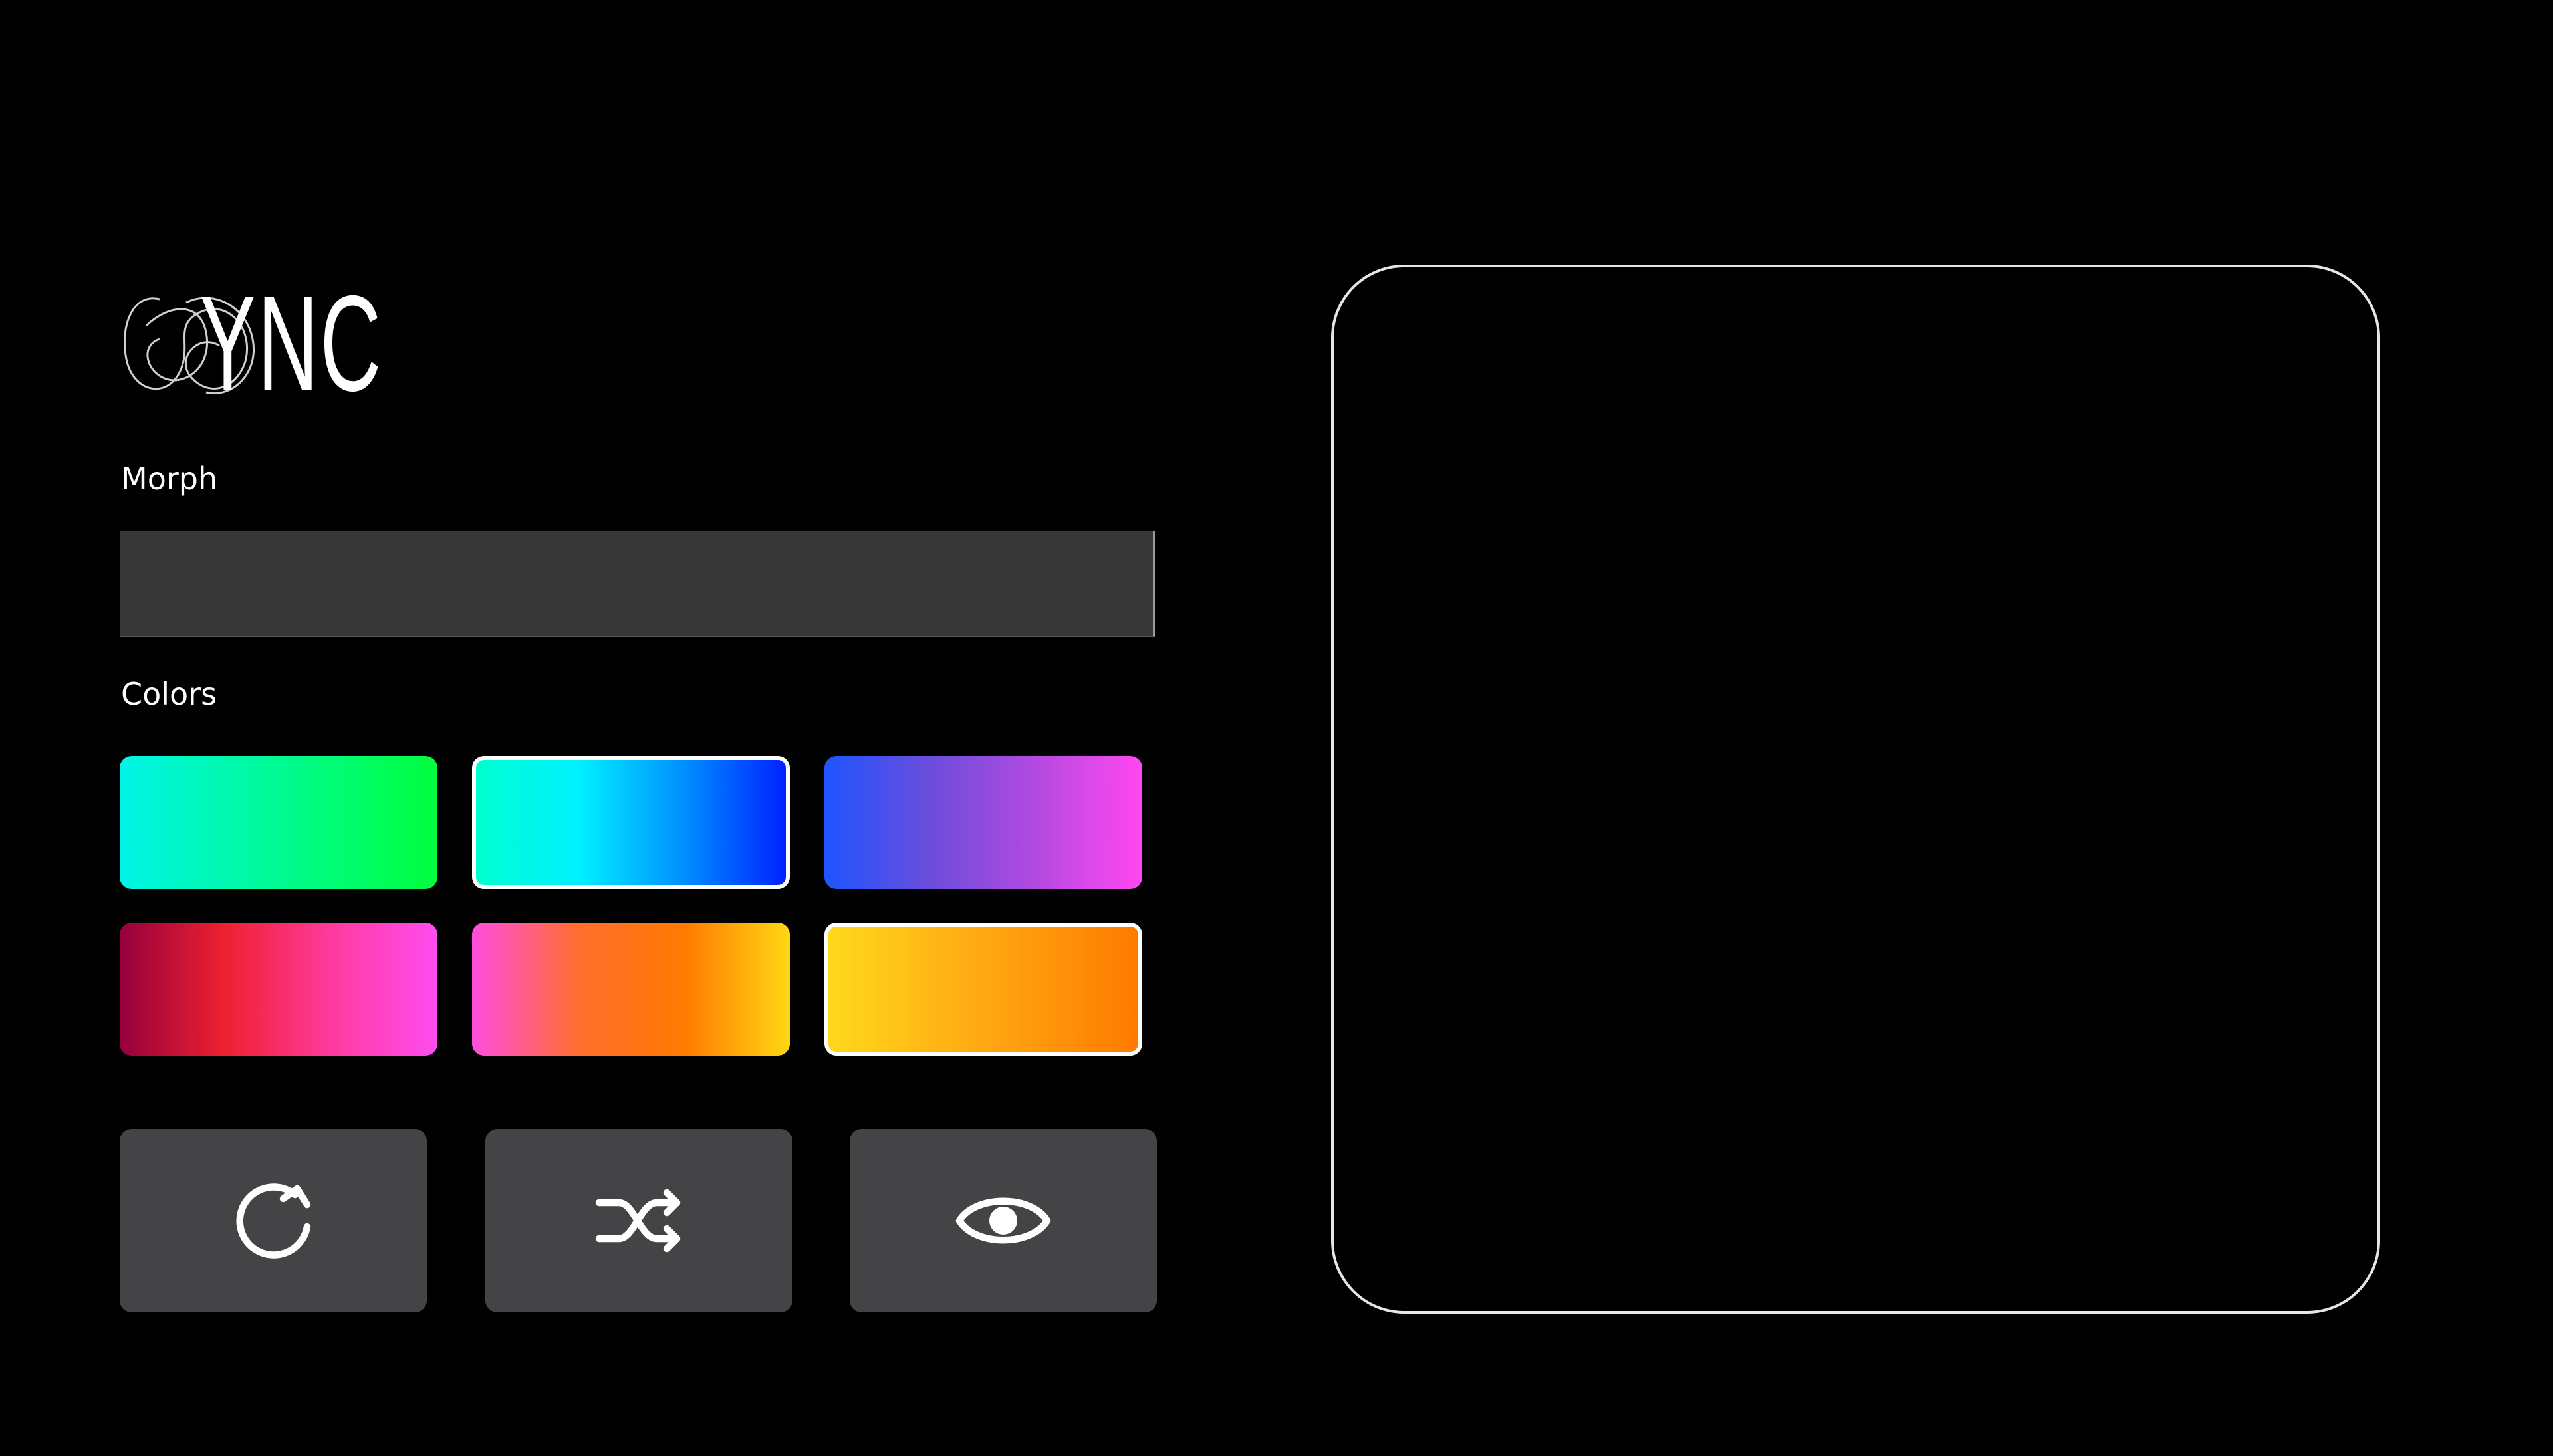  Describe the element at coordinates (291, 343) in the screenshot. I see `logo-text: YNC` at that location.